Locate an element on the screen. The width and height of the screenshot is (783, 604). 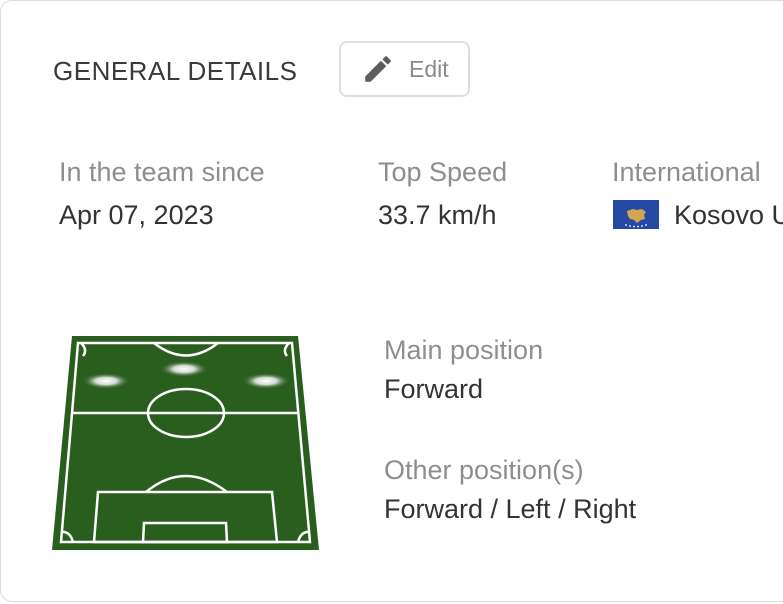
position-marker-forward is located at coordinates (184, 369).